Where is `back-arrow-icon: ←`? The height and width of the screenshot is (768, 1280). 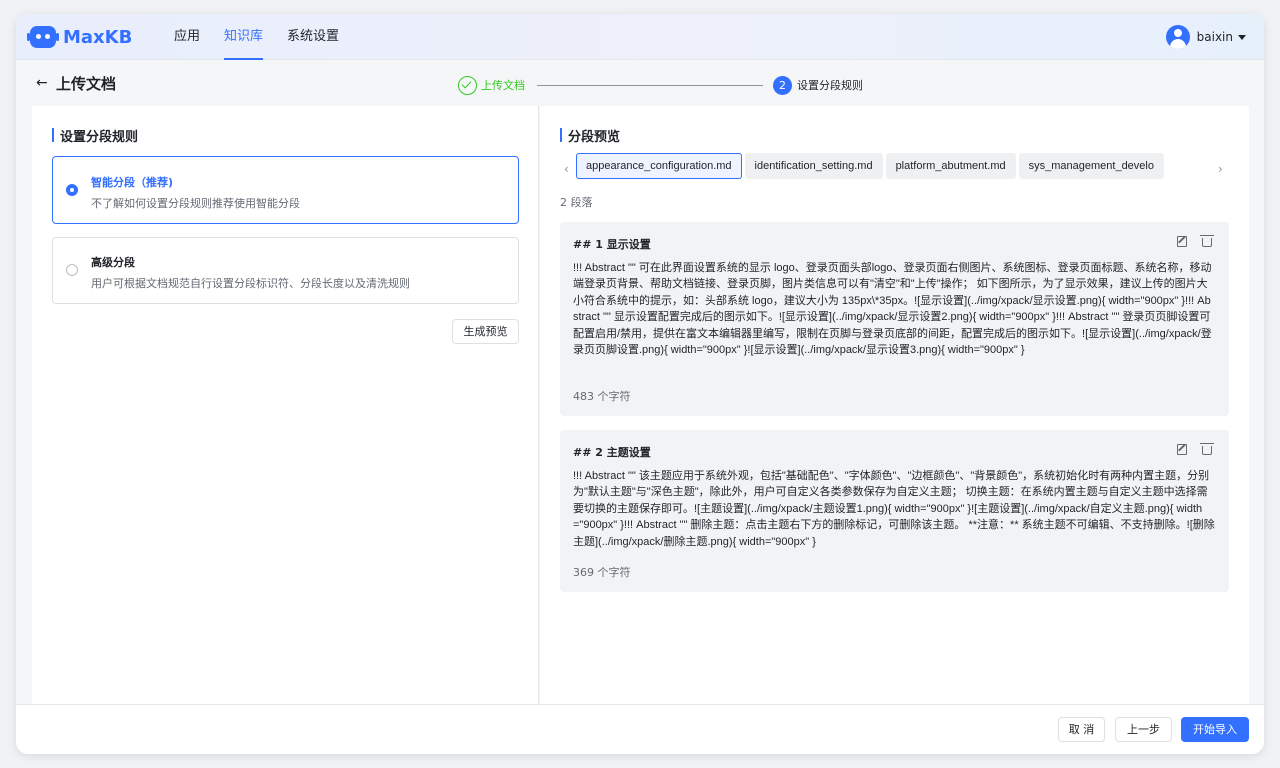 back-arrow-icon: ← is located at coordinates (42, 83).